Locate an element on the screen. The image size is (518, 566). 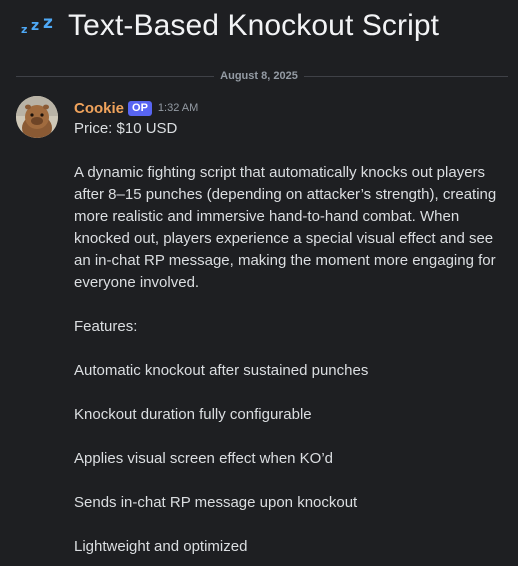
timestamp: 1:32 AM is located at coordinates (178, 108).